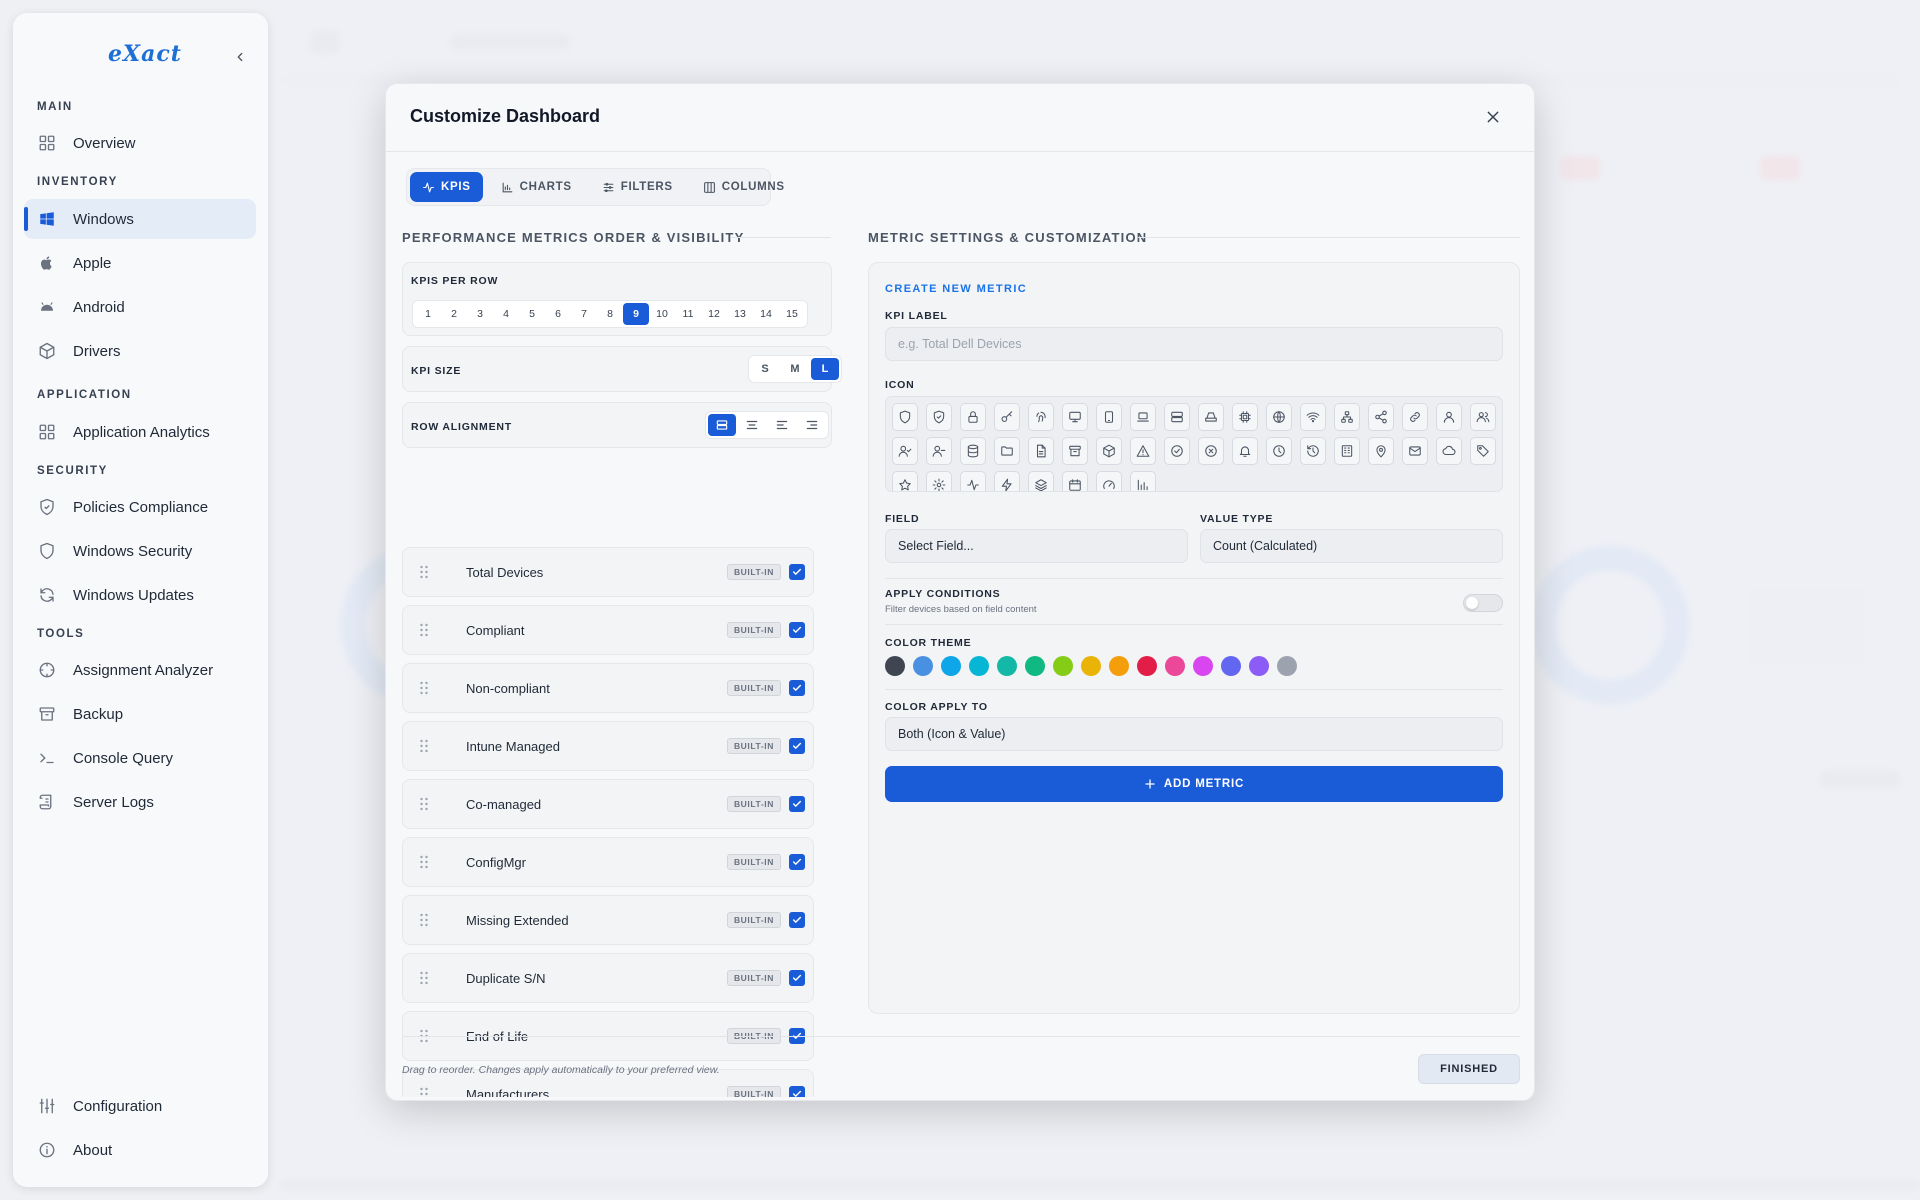 This screenshot has width=1920, height=1200. What do you see at coordinates (140, 595) in the screenshot?
I see `sidebar-item-windows-updates: Windows Updates` at bounding box center [140, 595].